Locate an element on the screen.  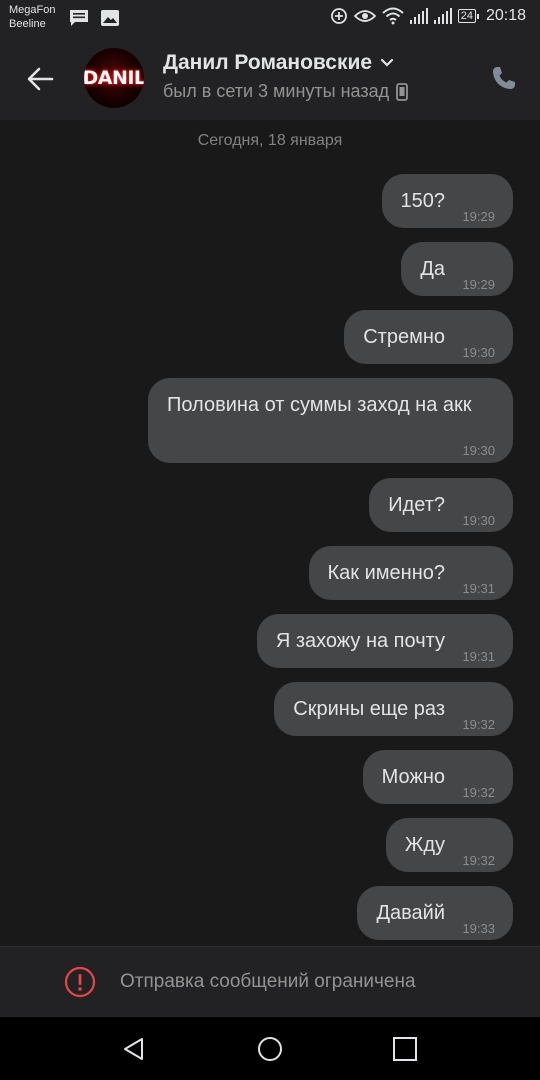
nav-back-icon is located at coordinates (134, 1049).